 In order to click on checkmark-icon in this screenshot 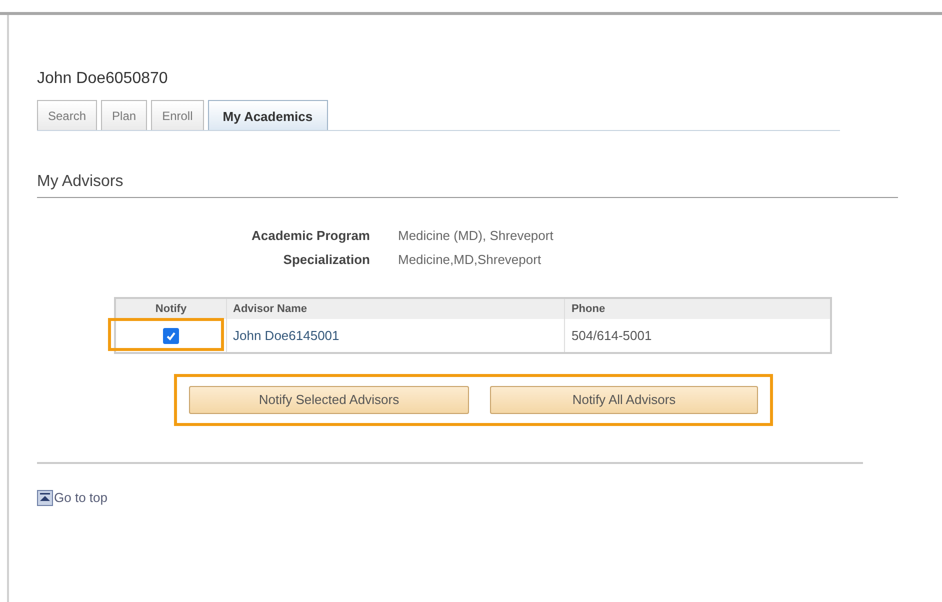, I will do `click(171, 336)`.